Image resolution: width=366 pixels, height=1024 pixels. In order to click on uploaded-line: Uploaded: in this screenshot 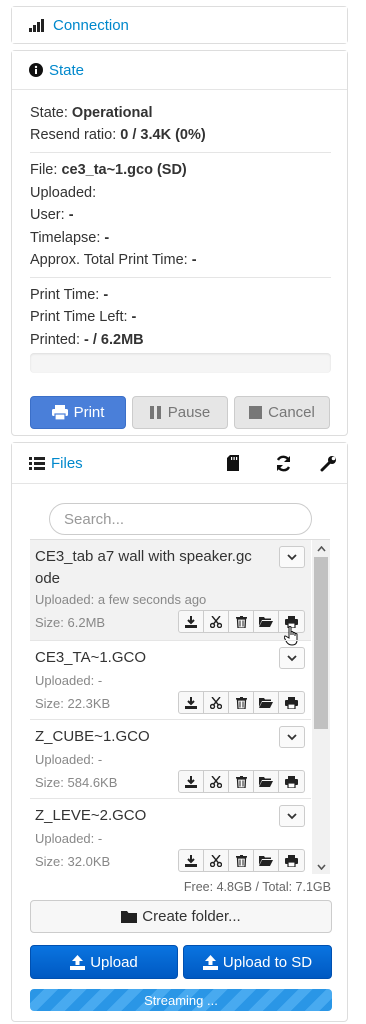, I will do `click(63, 193)`.